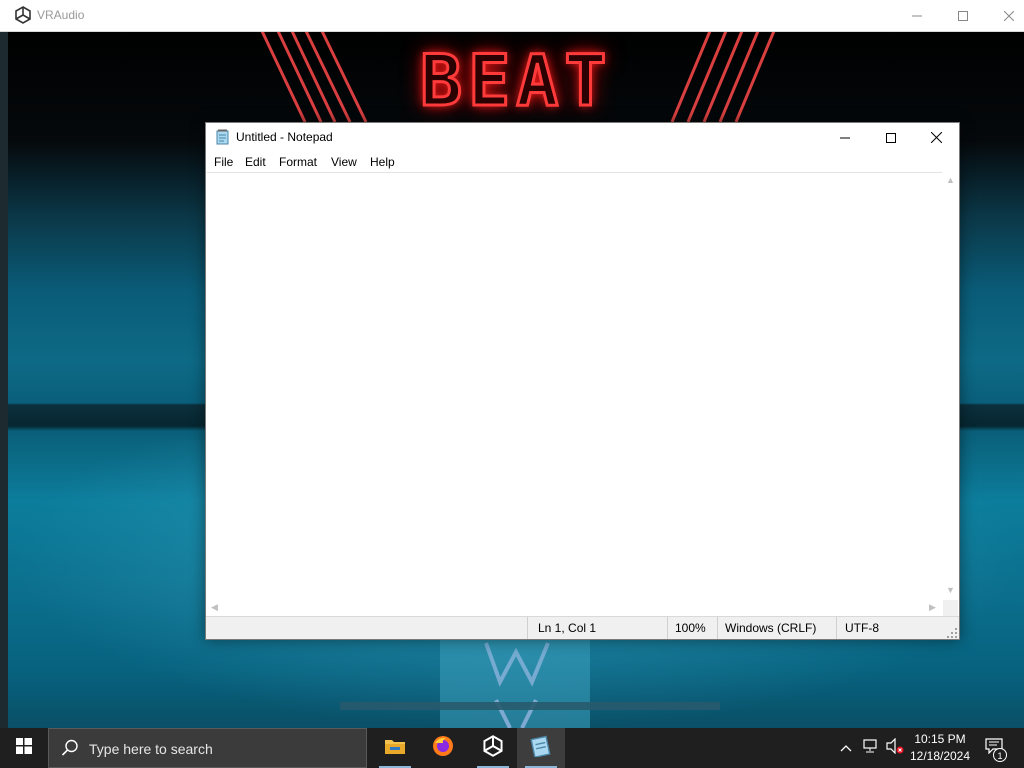 Image resolution: width=1024 pixels, height=768 pixels. Describe the element at coordinates (950, 608) in the screenshot. I see `scrollbar-corner` at that location.